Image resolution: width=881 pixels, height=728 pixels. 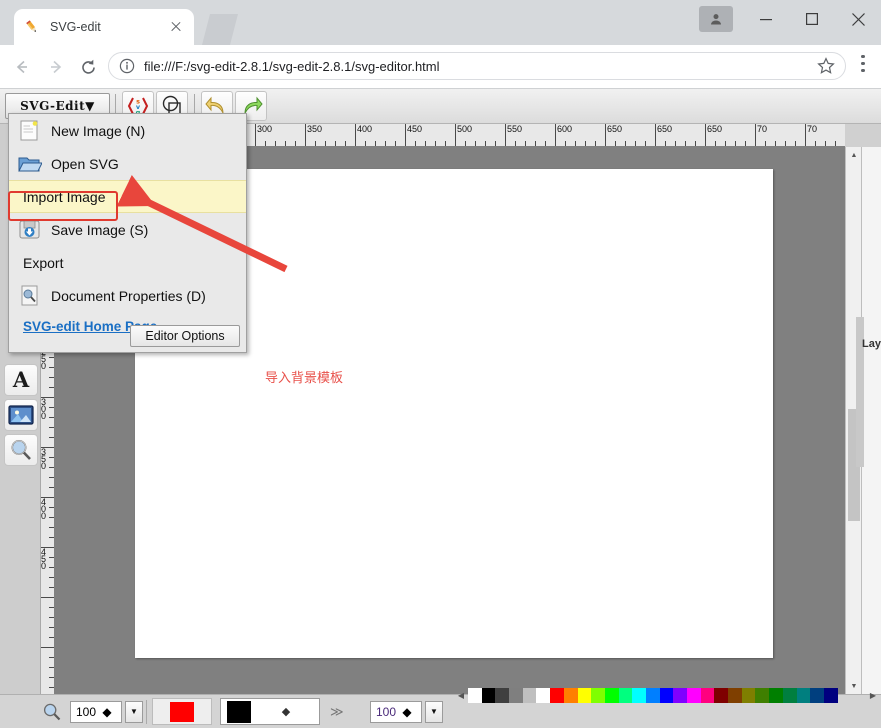 I want to click on menu-item-save-image: Save Image (S), so click(x=127, y=229).